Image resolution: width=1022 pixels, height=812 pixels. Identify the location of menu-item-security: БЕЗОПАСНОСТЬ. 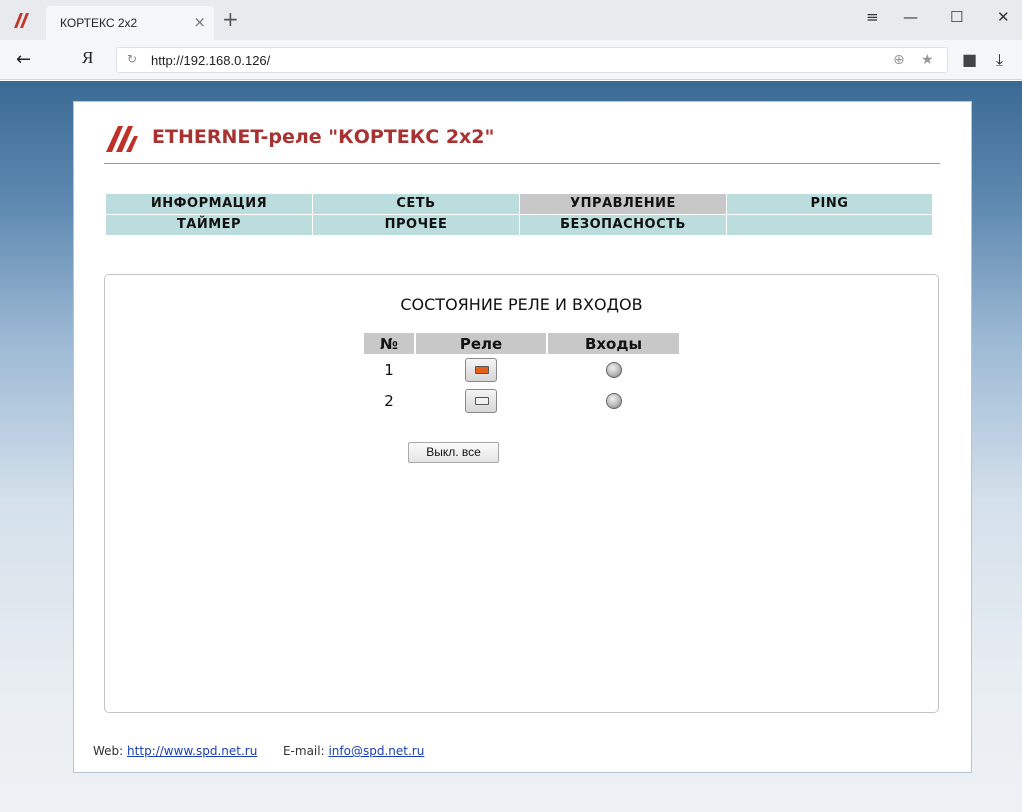
(623, 225).